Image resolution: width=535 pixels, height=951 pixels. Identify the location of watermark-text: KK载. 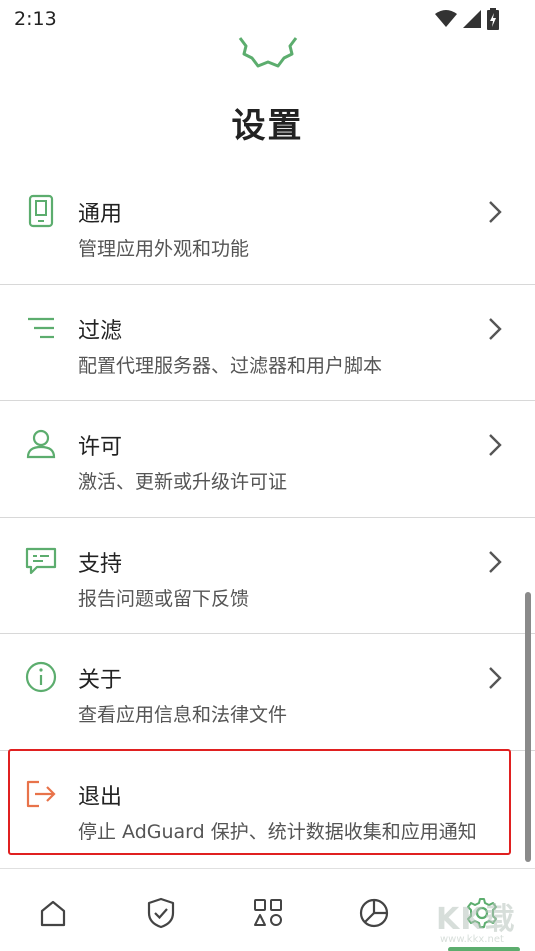
(476, 919).